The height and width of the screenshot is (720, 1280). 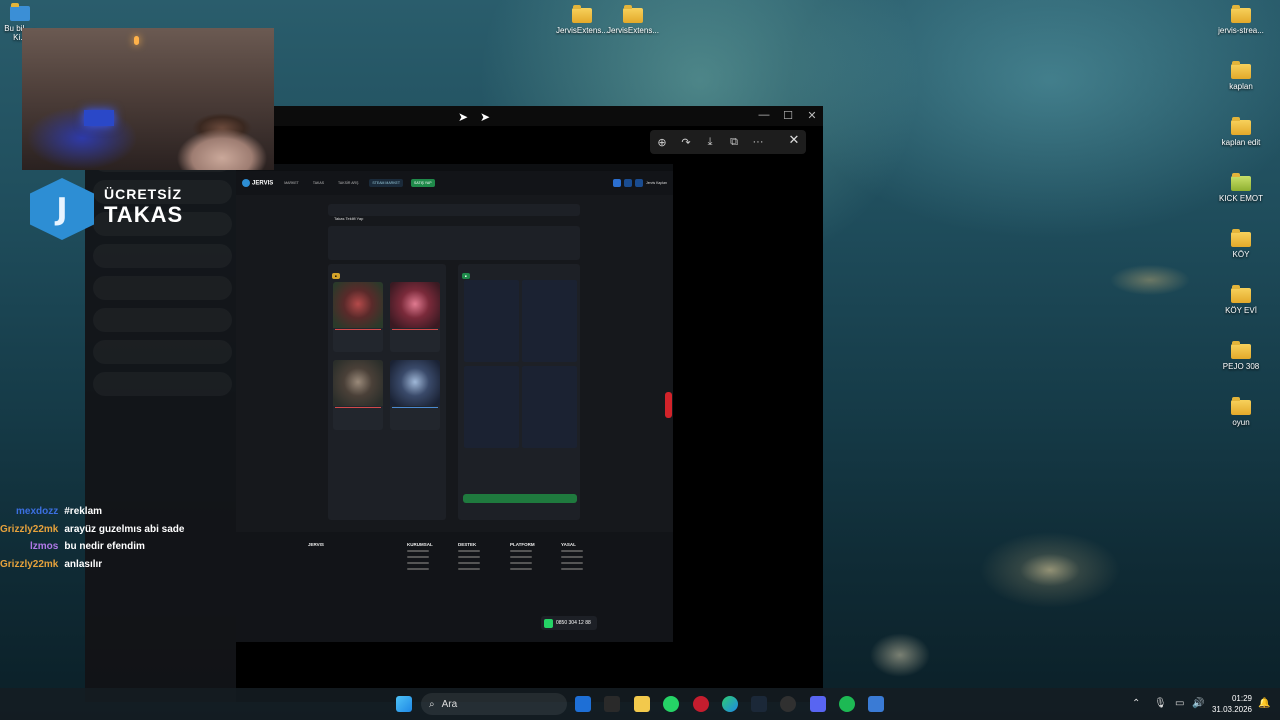 I want to click on chat-username: mexdozz, so click(x=37, y=511).